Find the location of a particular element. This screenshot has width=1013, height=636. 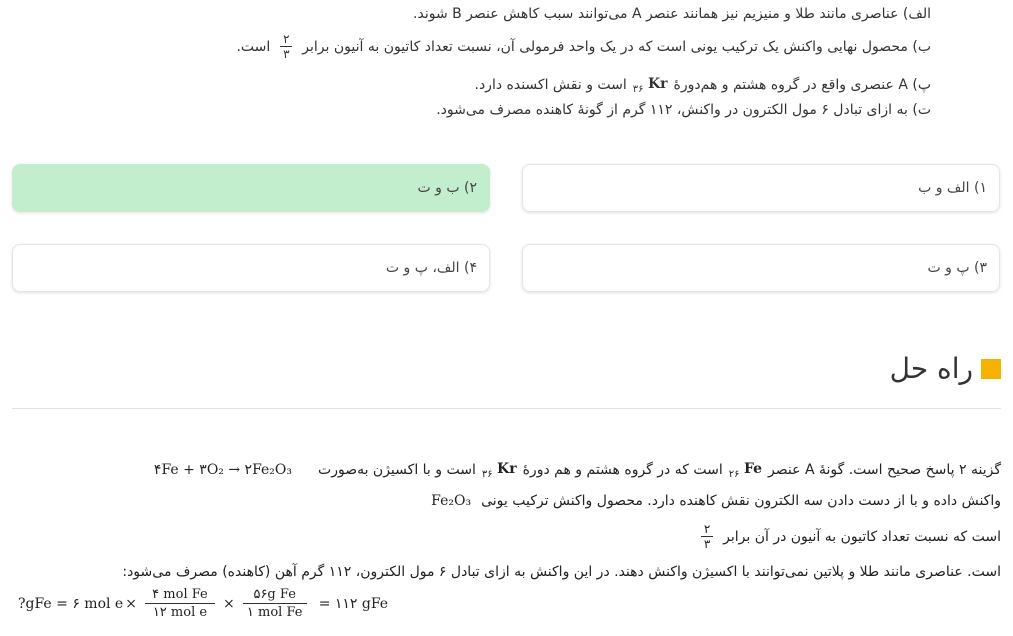

solution-line-1-text-b: است که در گروه هشتم و هم دورهٔ is located at coordinates (622, 470).